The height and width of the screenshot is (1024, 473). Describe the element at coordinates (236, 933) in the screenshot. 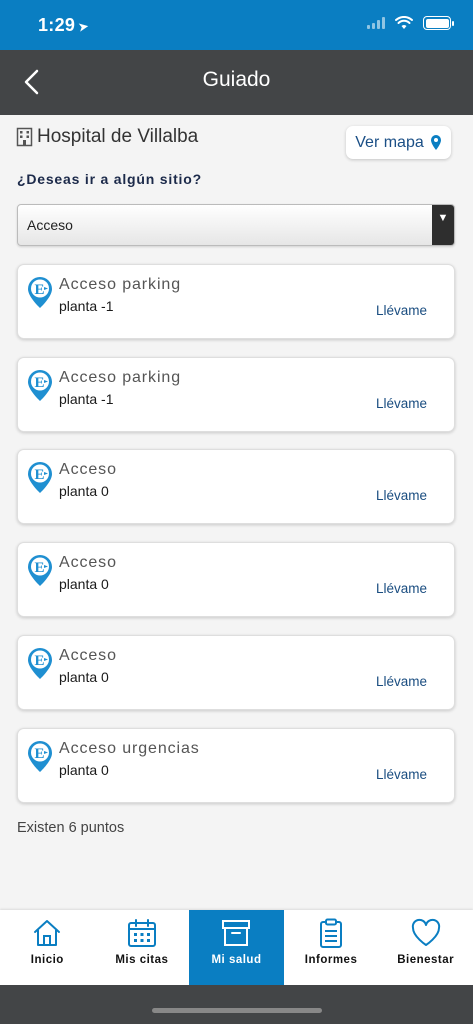

I see `archive-box-icon` at that location.